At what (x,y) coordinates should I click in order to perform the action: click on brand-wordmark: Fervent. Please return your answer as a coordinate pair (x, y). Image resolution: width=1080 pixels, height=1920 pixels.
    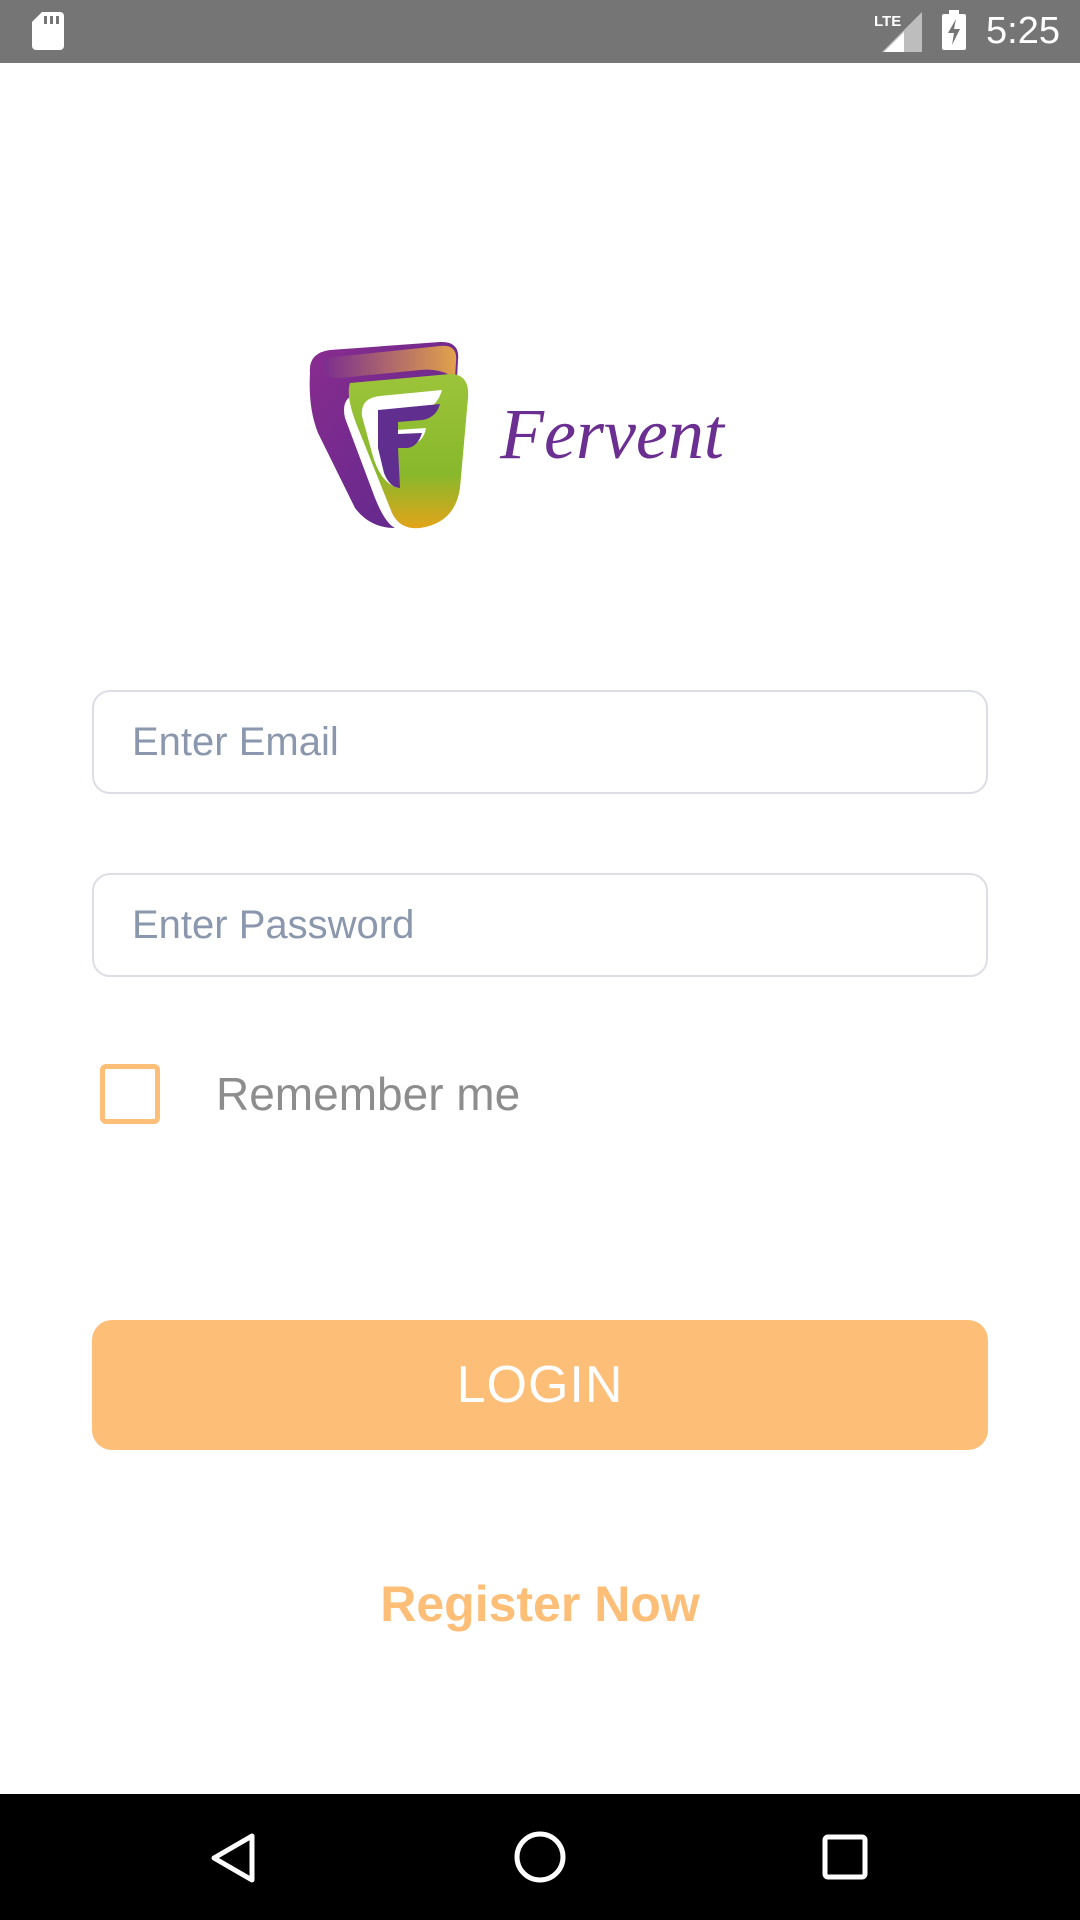
    Looking at the image, I should click on (612, 434).